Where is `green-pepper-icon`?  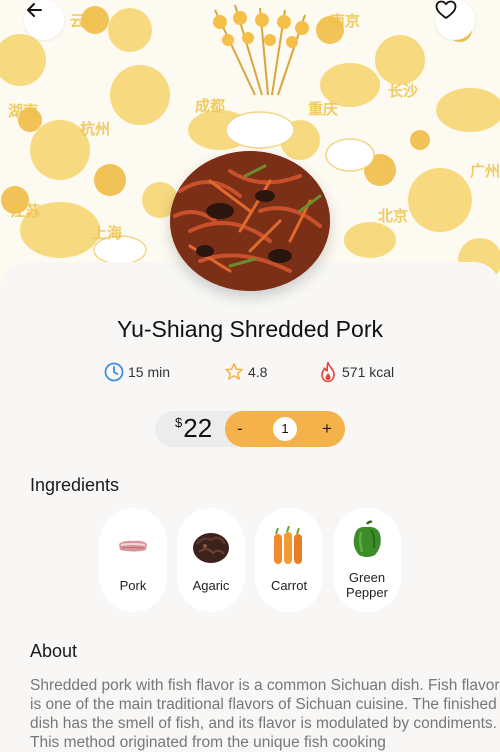
green-pepper-icon is located at coordinates (367, 538).